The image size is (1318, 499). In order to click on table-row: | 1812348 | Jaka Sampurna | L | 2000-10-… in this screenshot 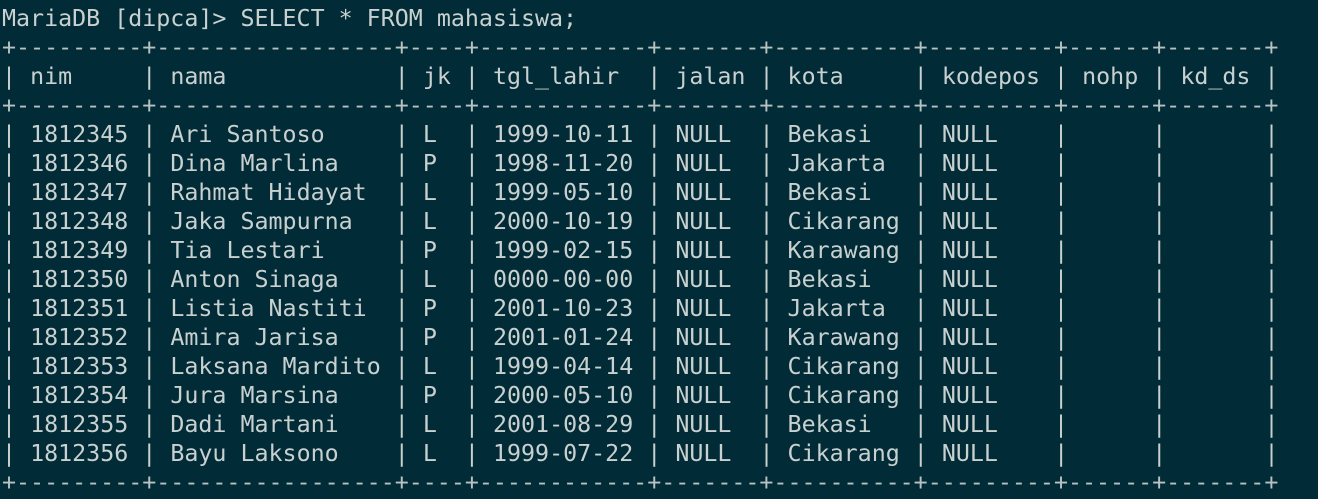, I will do `click(640, 221)`.